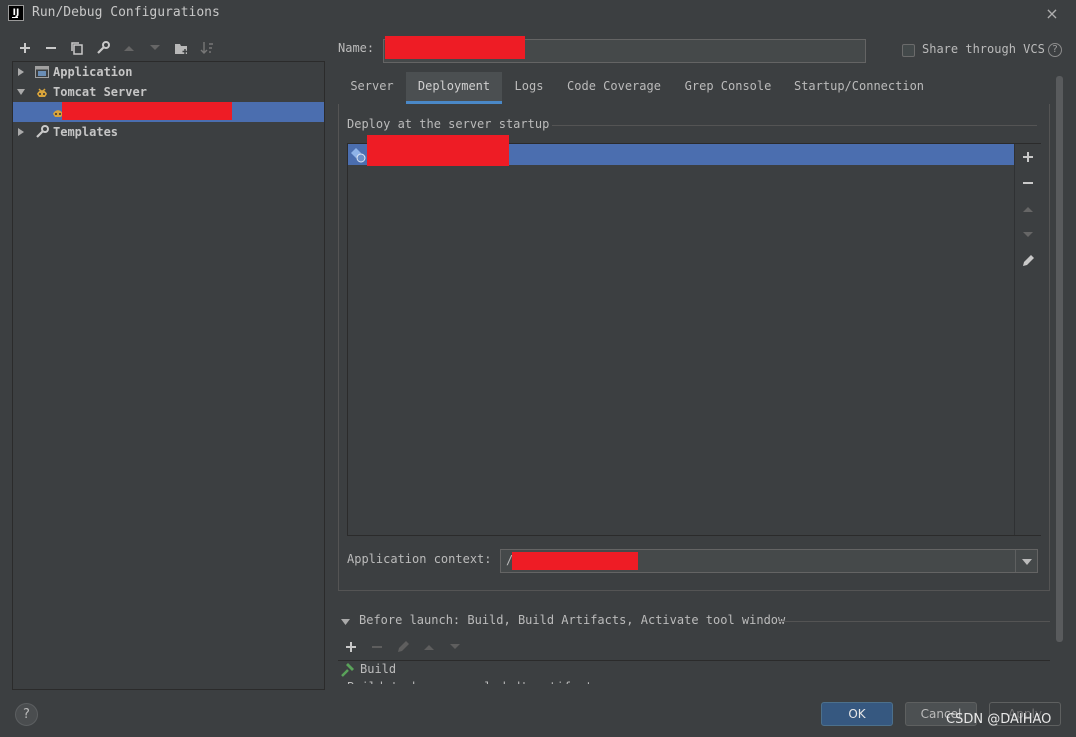 The height and width of the screenshot is (737, 1076). I want to click on hammer-icon, so click(347, 670).